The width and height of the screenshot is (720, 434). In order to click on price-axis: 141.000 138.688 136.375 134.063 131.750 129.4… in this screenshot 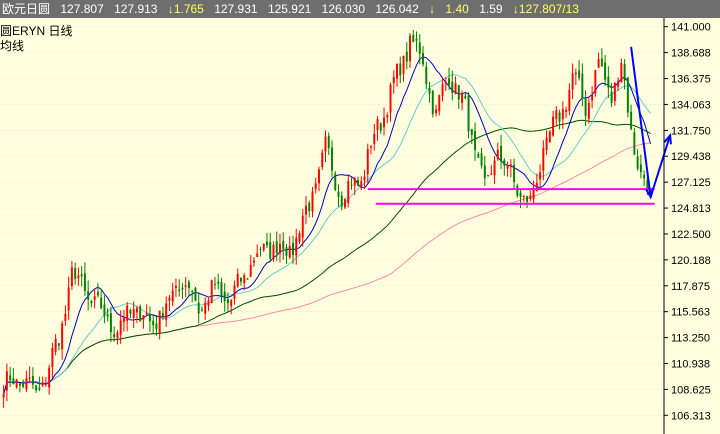, I will do `click(687, 222)`.